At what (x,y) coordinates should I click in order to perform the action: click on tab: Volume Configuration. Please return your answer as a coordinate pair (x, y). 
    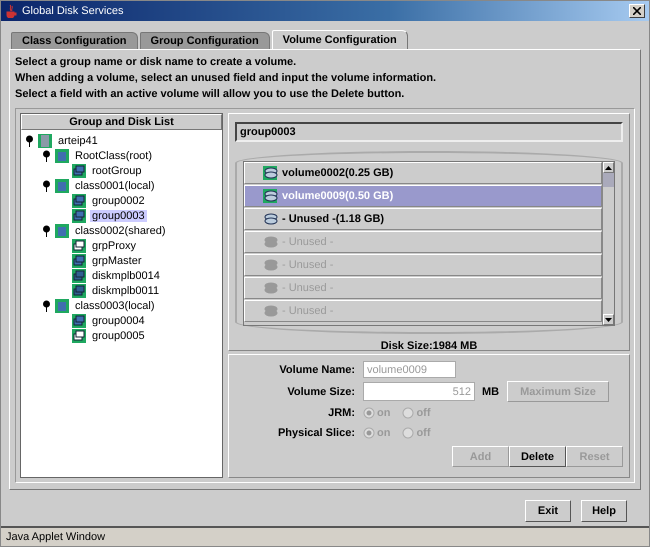
    Looking at the image, I should click on (340, 39).